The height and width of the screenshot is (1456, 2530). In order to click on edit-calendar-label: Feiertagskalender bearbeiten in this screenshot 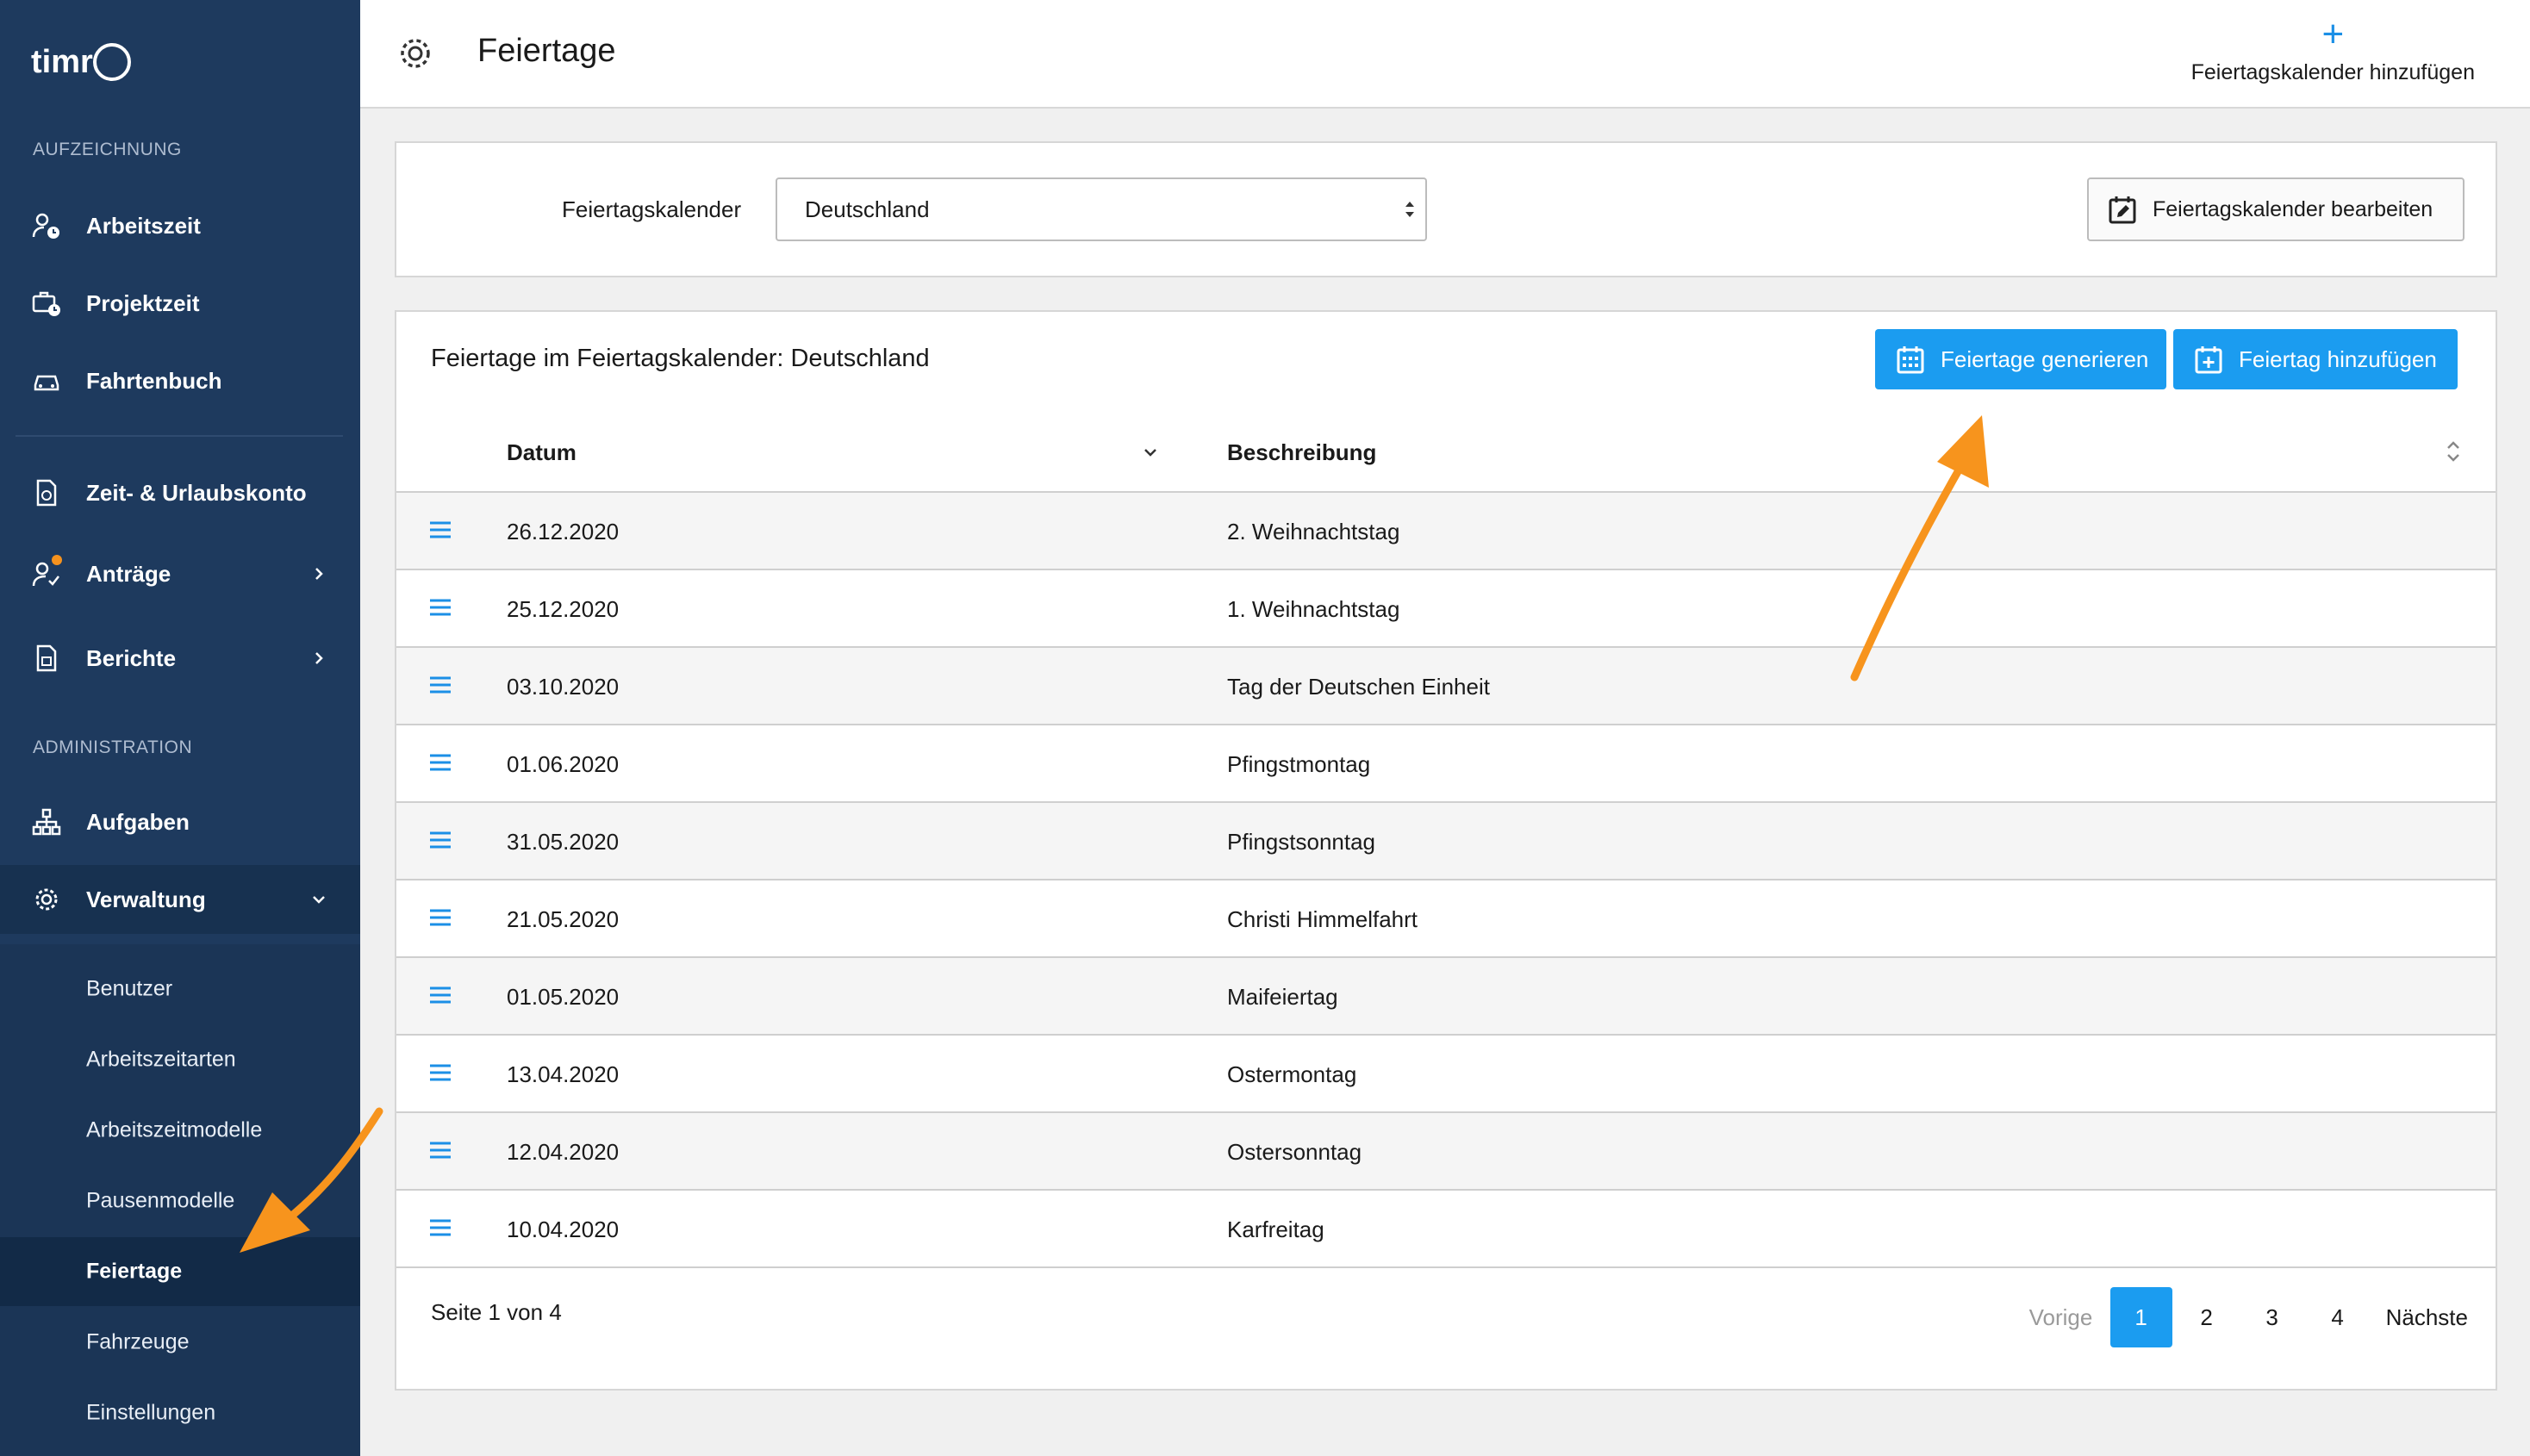, I will do `click(2293, 209)`.